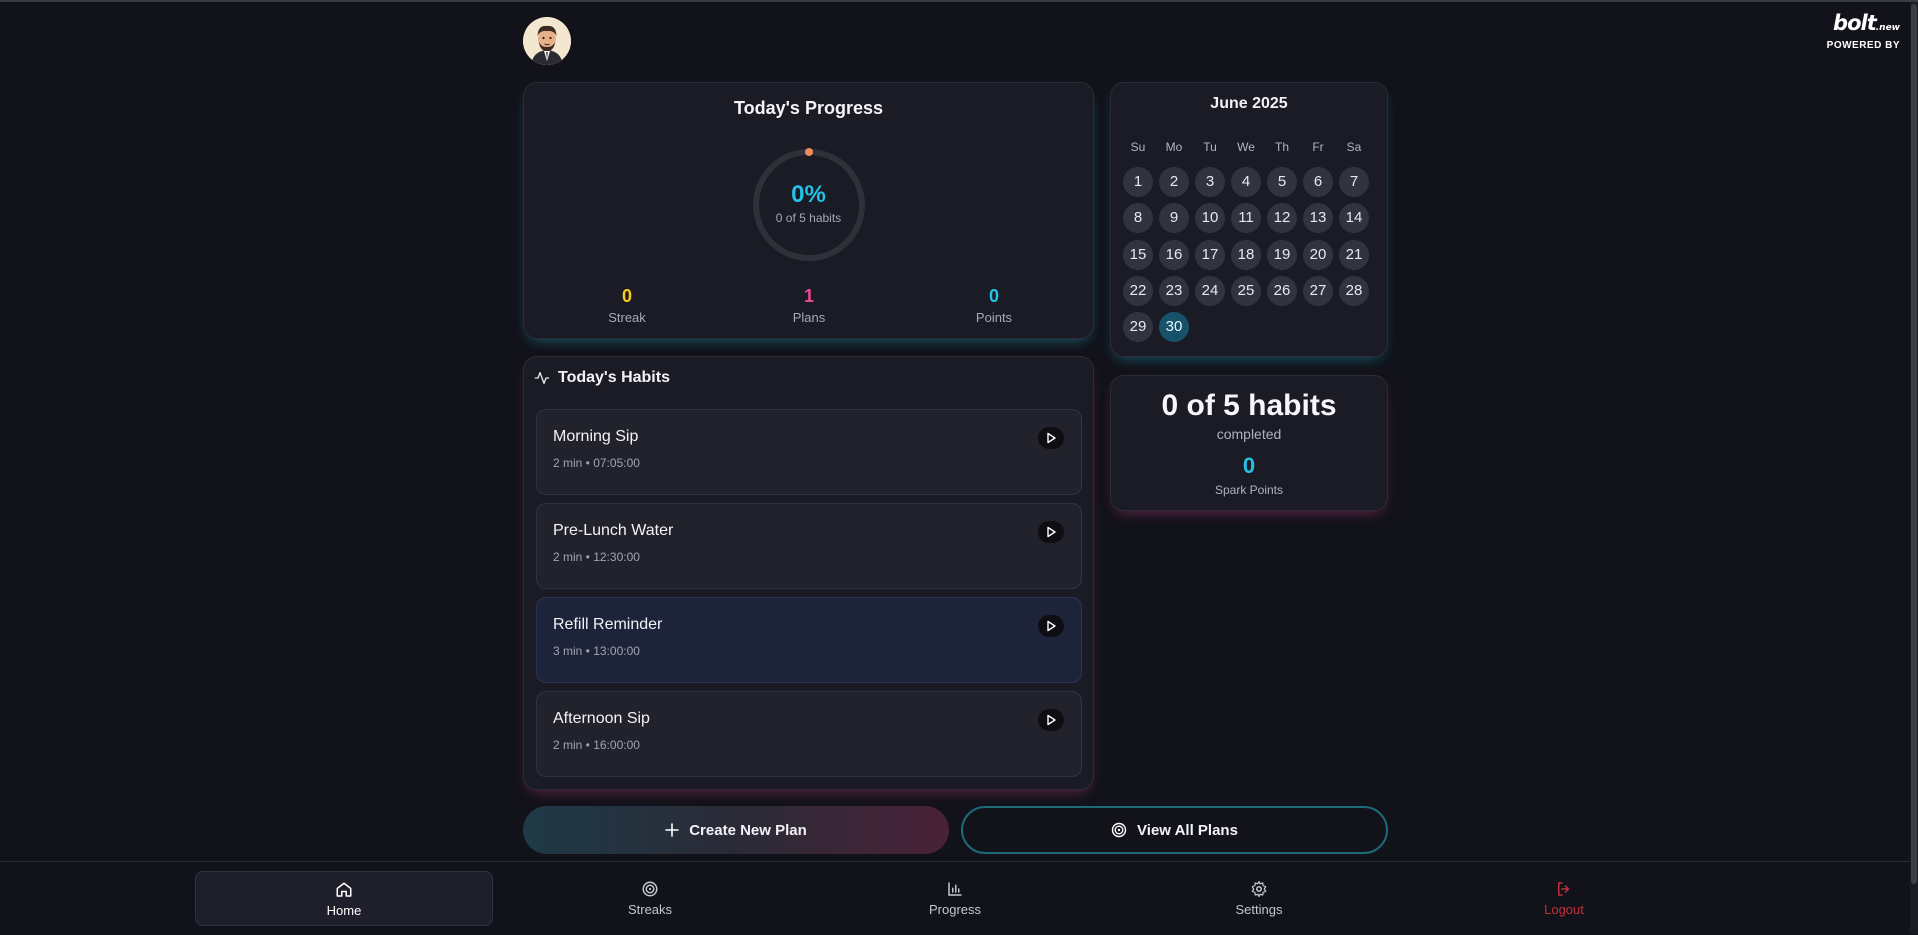 This screenshot has width=1918, height=935. What do you see at coordinates (809, 546) in the screenshot?
I see `habit-item: Pre-Lunch Water 2 min • 12:30:00` at bounding box center [809, 546].